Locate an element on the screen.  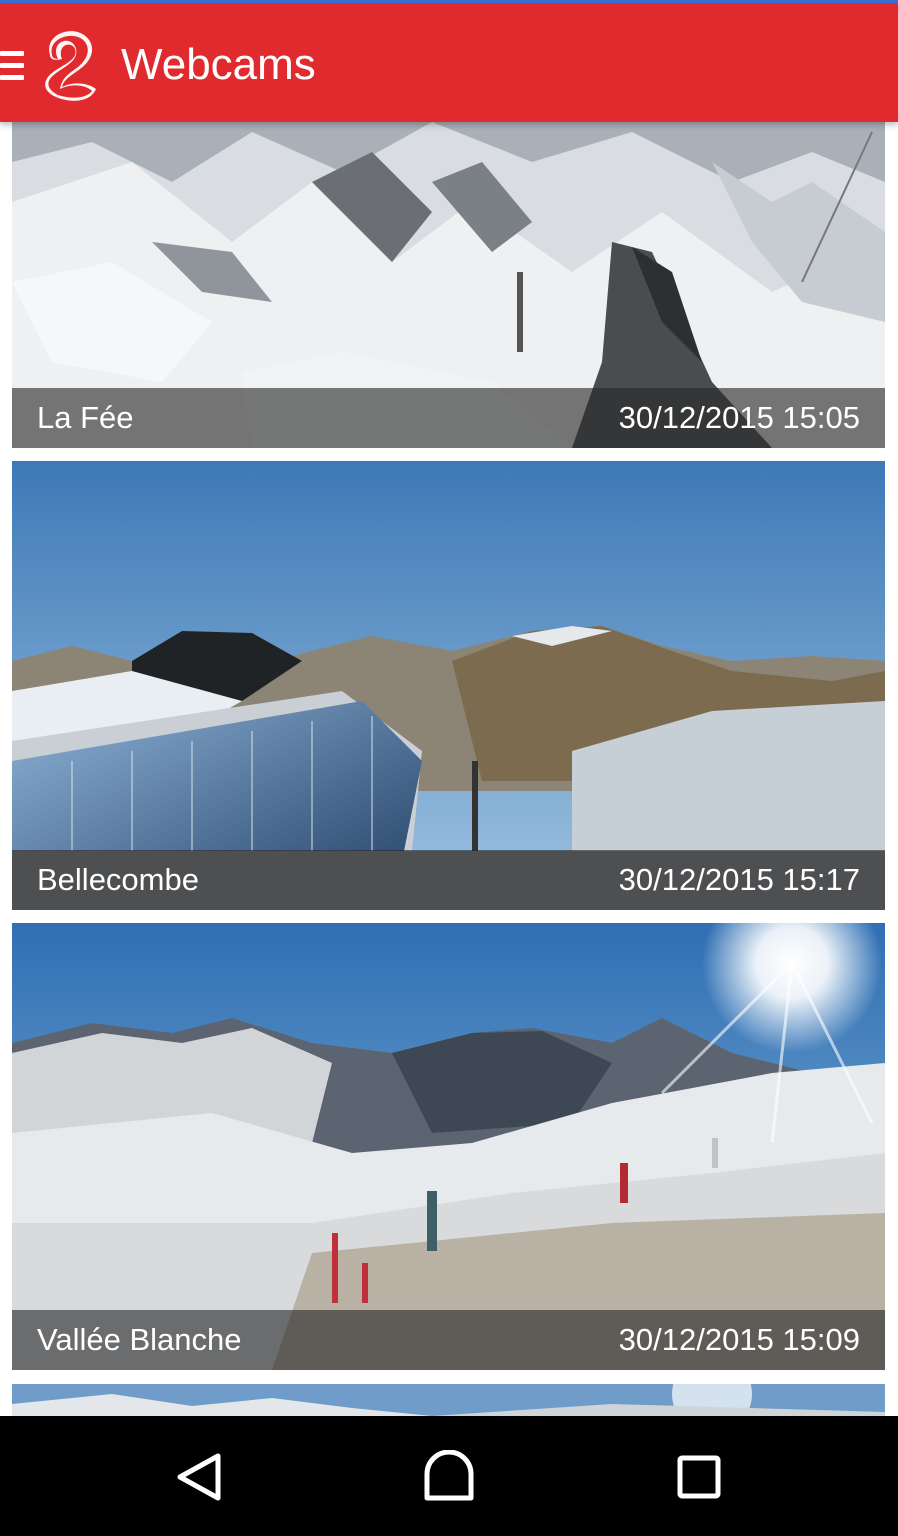
webcam-timestamp: 30/12/2015 15:05 is located at coordinates (739, 417).